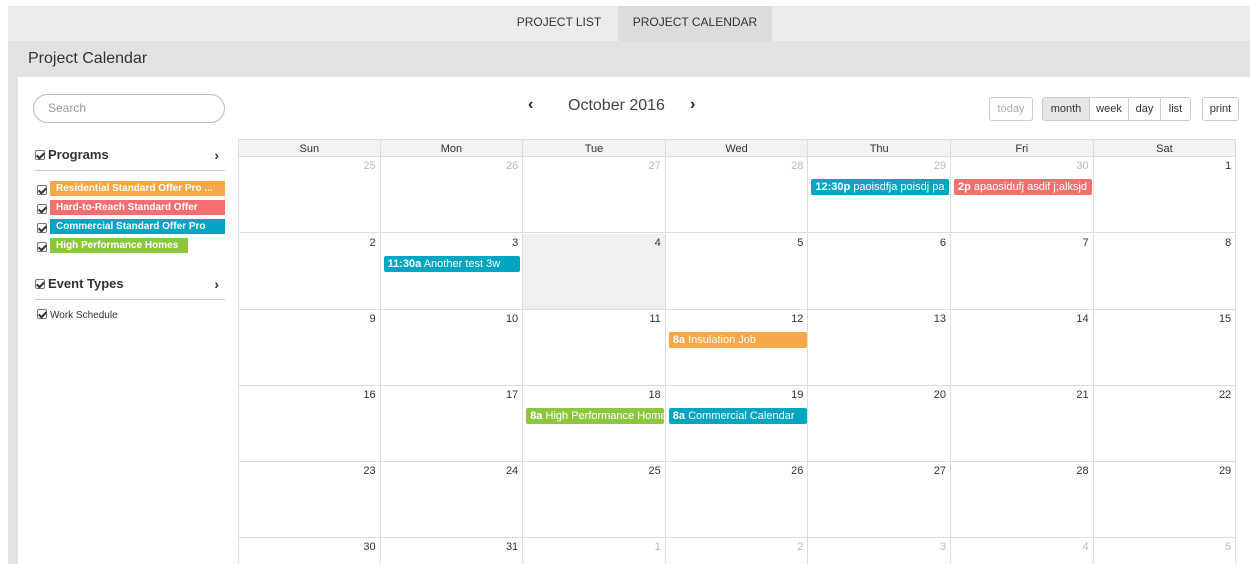 The width and height of the screenshot is (1250, 564). What do you see at coordinates (40, 284) in the screenshot?
I see `event-types-checkbox` at bounding box center [40, 284].